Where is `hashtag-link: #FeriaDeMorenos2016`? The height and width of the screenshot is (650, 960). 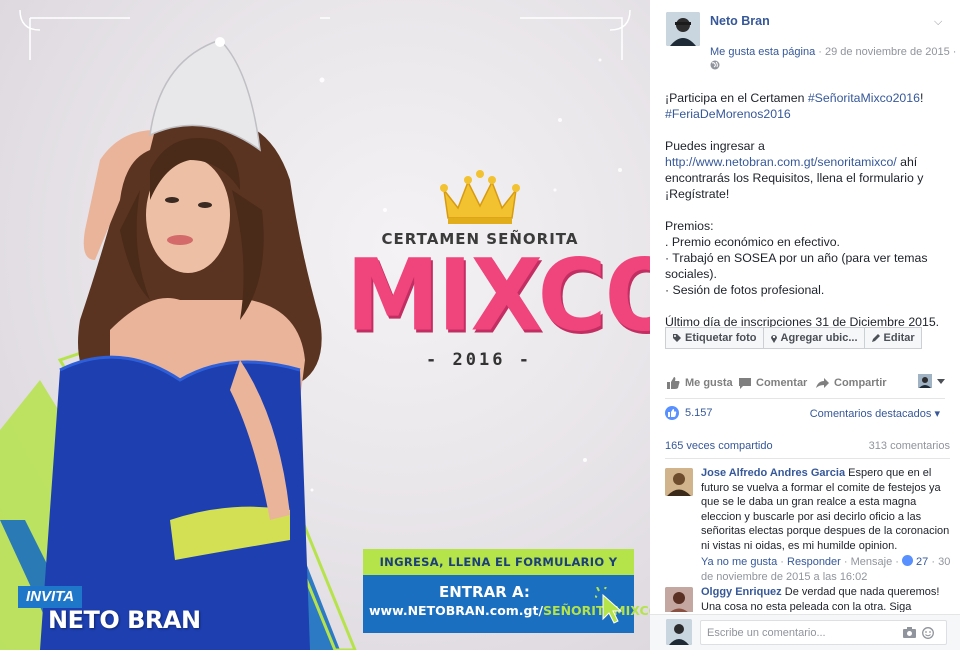 hashtag-link: #FeriaDeMorenos2016 is located at coordinates (728, 114).